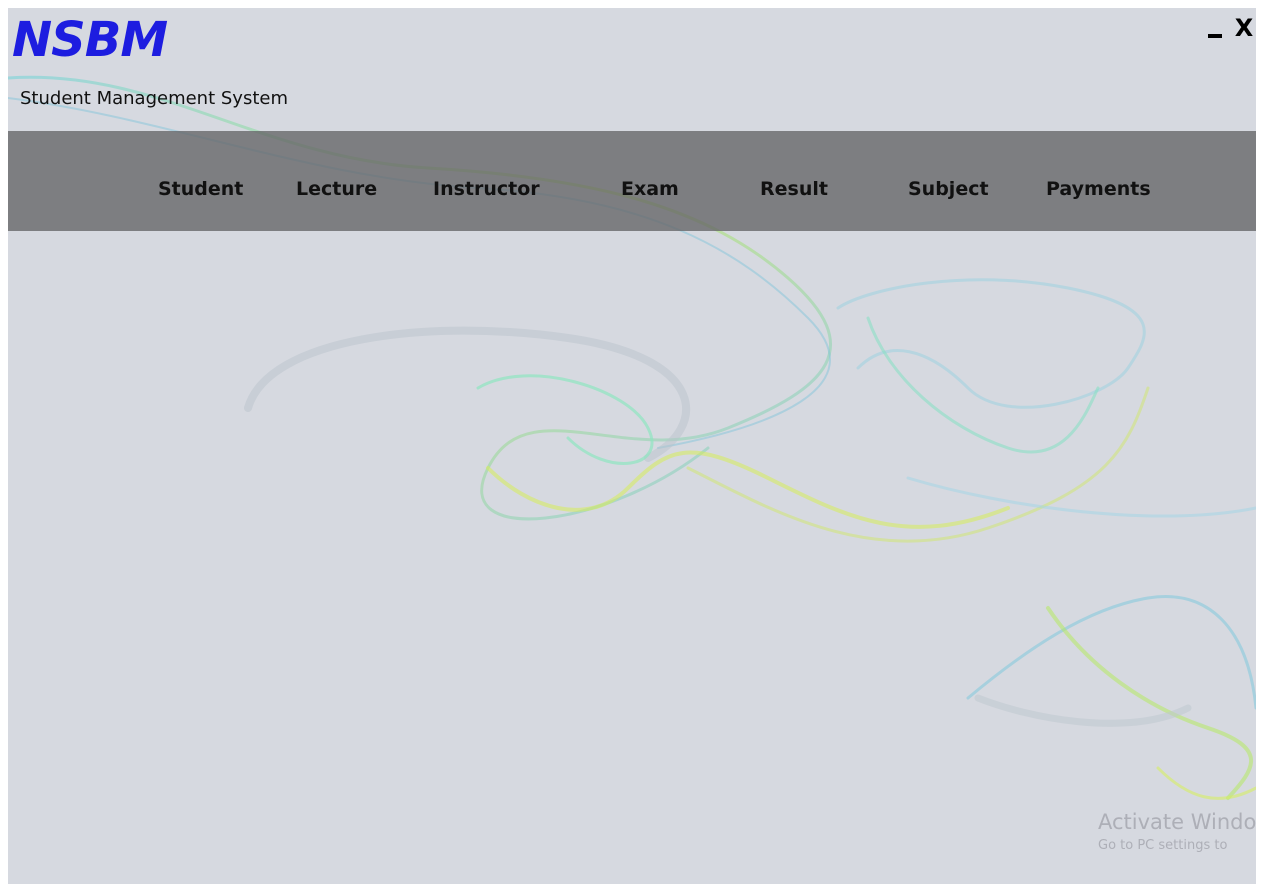 The width and height of the screenshot is (1263, 892). Describe the element at coordinates (650, 189) in the screenshot. I see `nav-item-exam: Exam` at that location.